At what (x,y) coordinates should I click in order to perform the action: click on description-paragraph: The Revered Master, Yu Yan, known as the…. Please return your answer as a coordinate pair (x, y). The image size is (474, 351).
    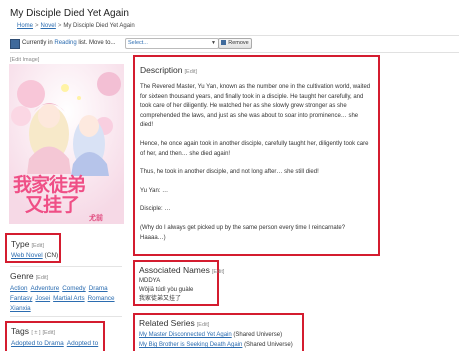
    Looking at the image, I should click on (255, 106).